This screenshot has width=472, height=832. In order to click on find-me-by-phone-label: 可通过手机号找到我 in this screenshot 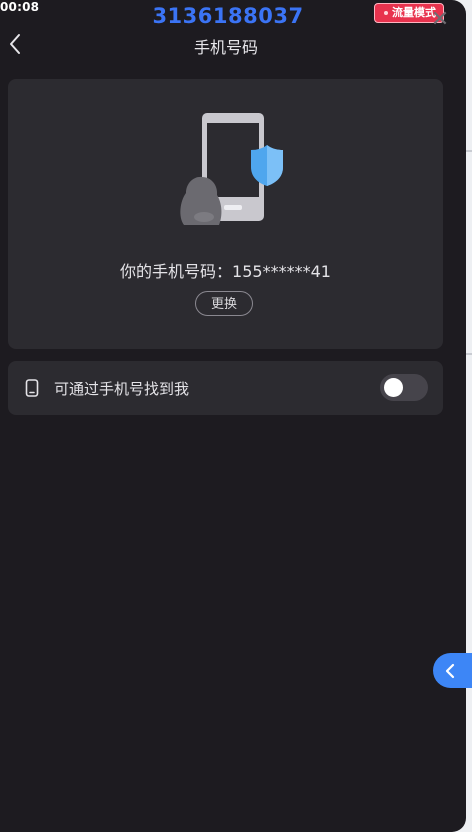, I will do `click(122, 389)`.